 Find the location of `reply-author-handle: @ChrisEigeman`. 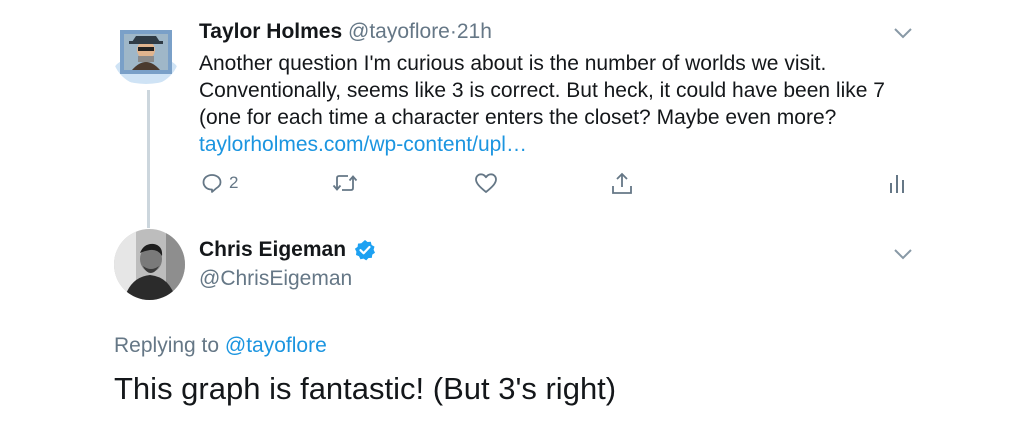

reply-author-handle: @ChrisEigeman is located at coordinates (275, 279).